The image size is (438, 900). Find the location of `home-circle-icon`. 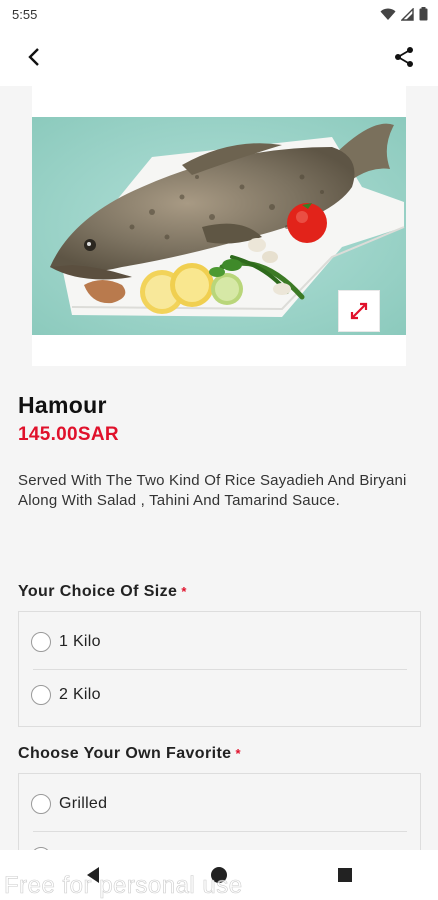

home-circle-icon is located at coordinates (219, 875).